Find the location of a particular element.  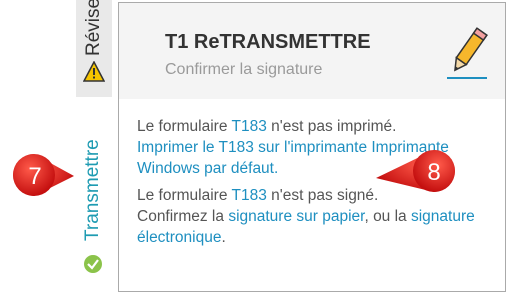

paper-signature-link: signature sur papier is located at coordinates (296, 216).